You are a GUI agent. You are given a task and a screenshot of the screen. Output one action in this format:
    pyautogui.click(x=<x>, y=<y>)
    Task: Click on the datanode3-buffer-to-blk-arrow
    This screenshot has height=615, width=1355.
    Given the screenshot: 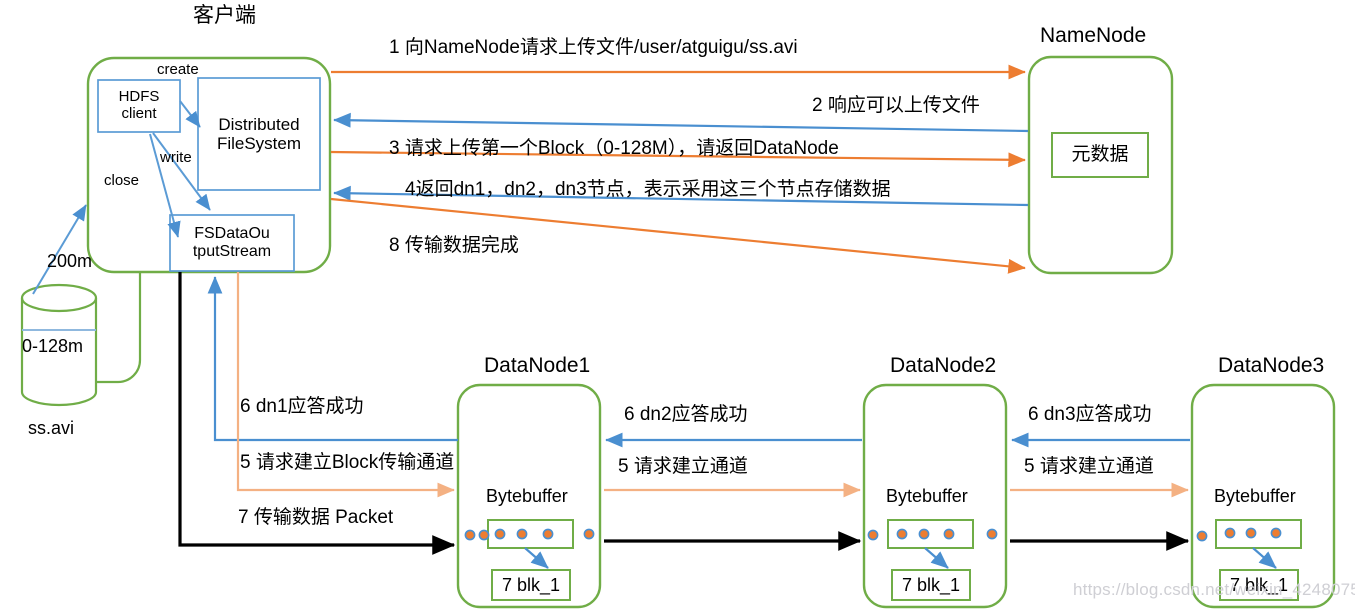 What is the action you would take?
    pyautogui.click(x=1264, y=558)
    